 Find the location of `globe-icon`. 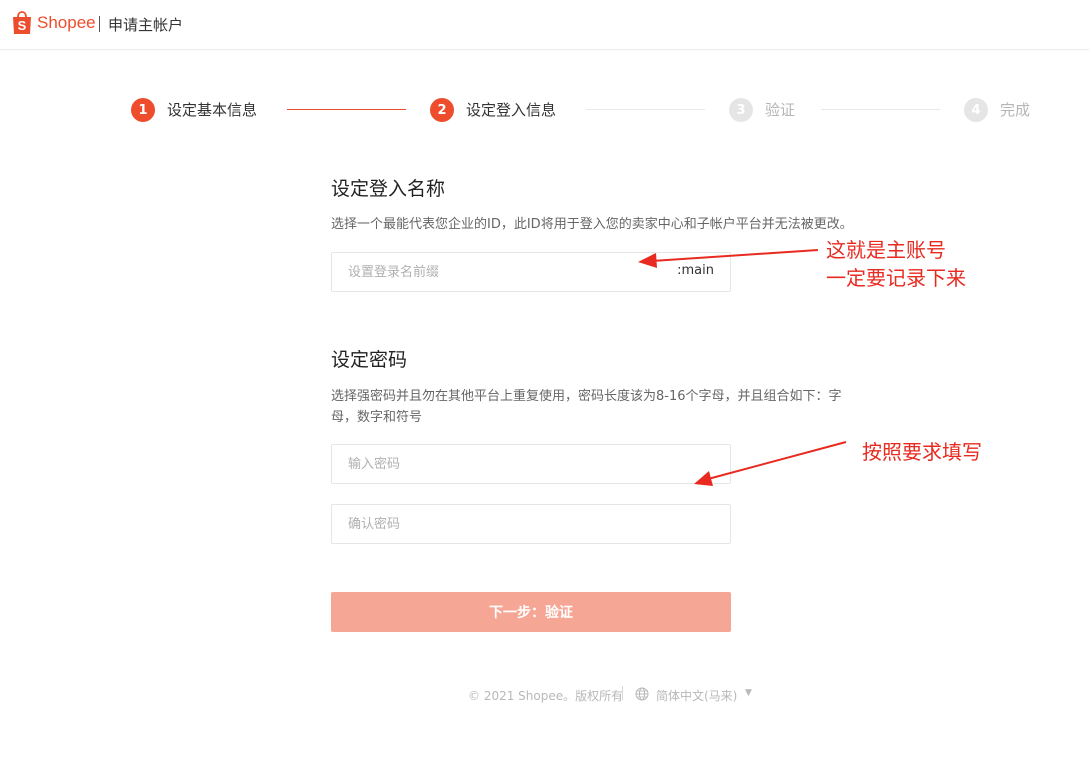

globe-icon is located at coordinates (642, 694).